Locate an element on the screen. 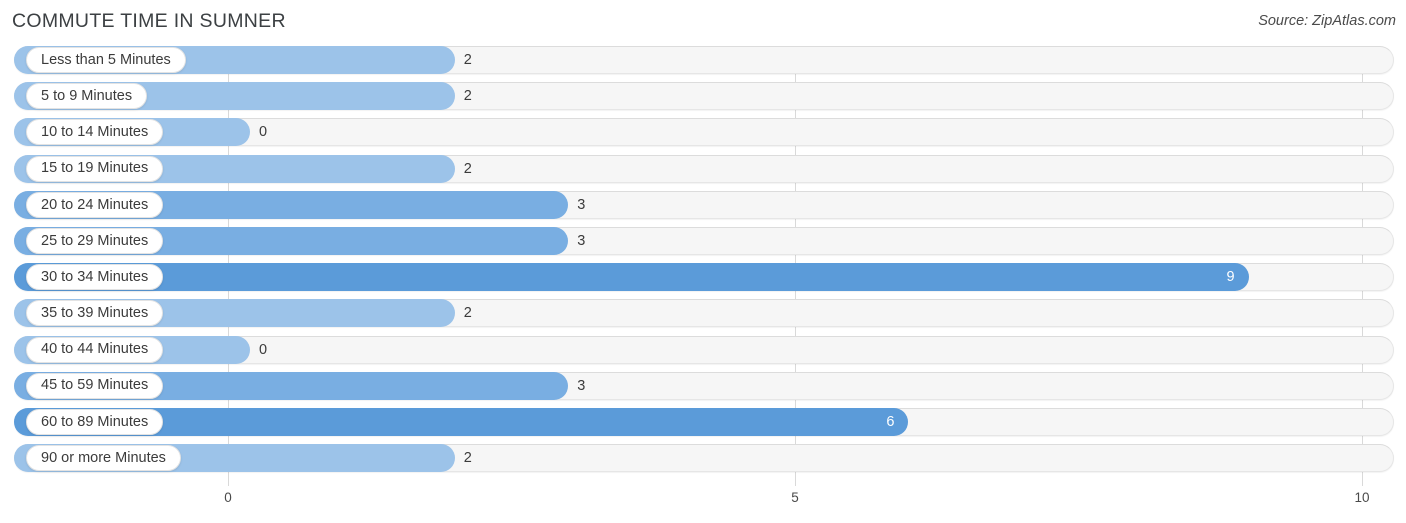 The image size is (1406, 523). bar-row: 60 to 89 Minutes 6 is located at coordinates (703, 421).